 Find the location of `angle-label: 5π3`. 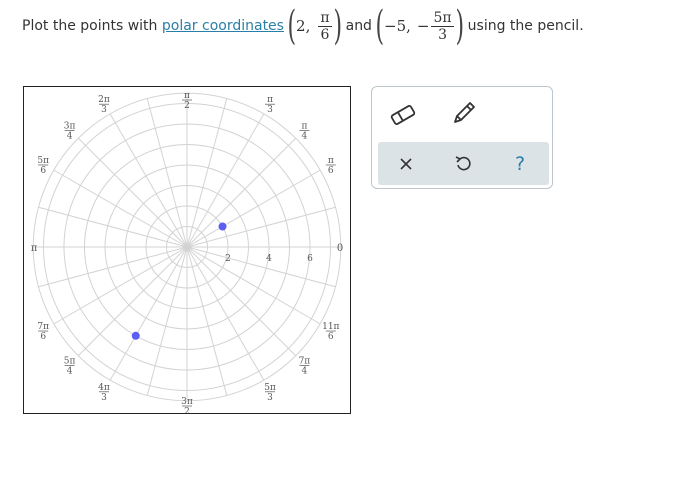

angle-label: 5π3 is located at coordinates (270, 393).